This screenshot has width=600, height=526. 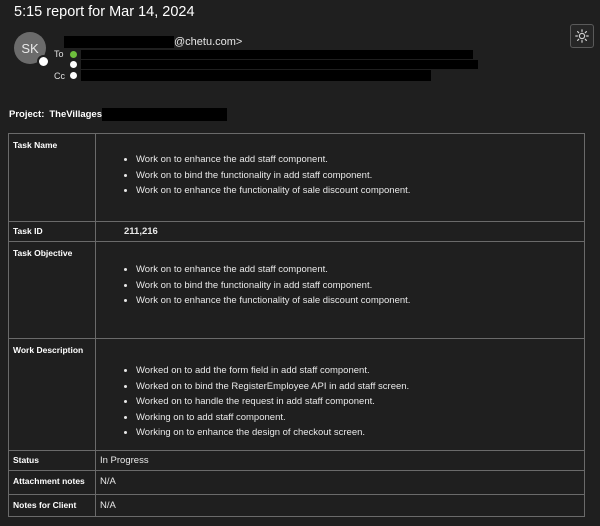 I want to click on status-label: Status, so click(x=52, y=460).